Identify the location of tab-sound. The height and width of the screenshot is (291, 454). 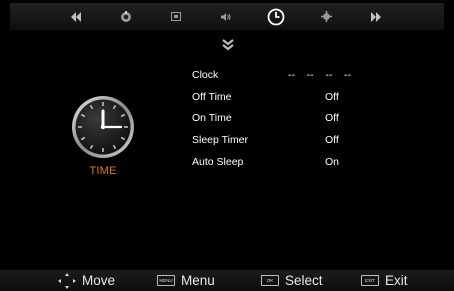
(226, 16).